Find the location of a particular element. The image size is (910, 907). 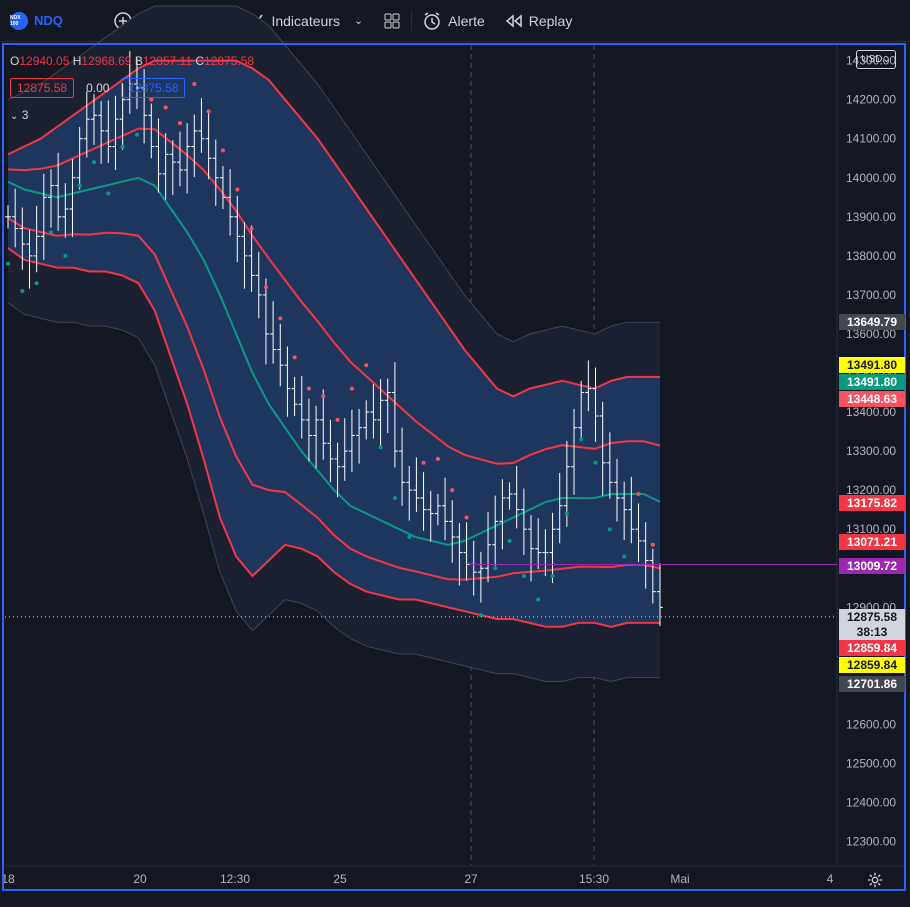

gear-icon is located at coordinates (875, 880).